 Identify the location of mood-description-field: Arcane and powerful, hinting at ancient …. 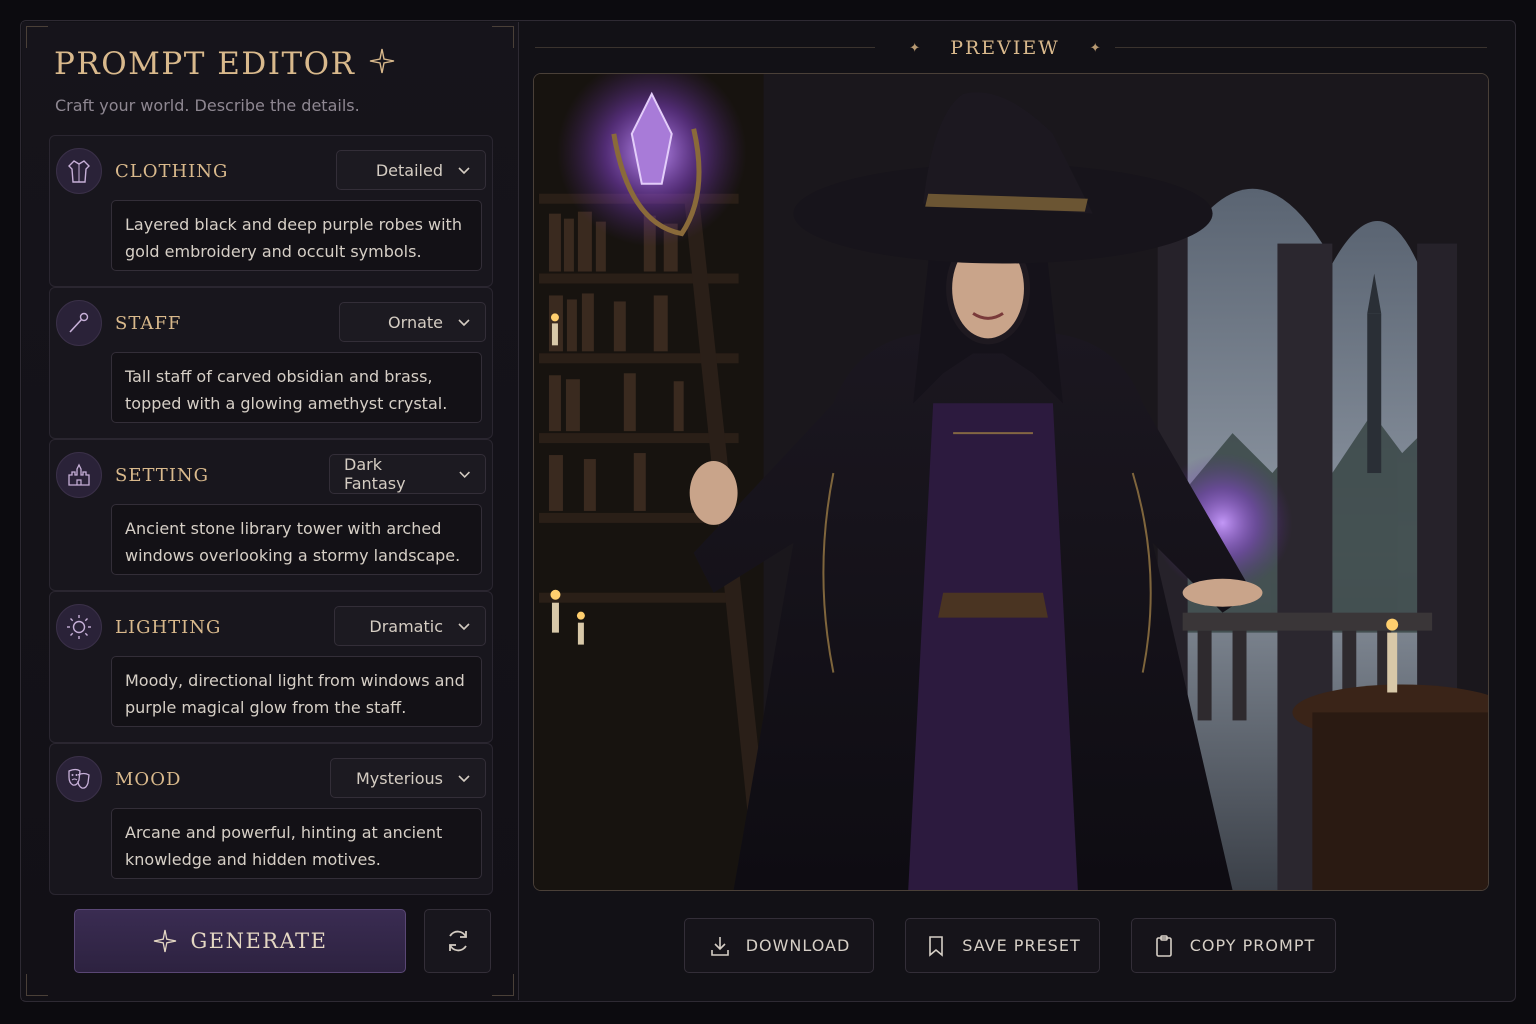
(296, 843).